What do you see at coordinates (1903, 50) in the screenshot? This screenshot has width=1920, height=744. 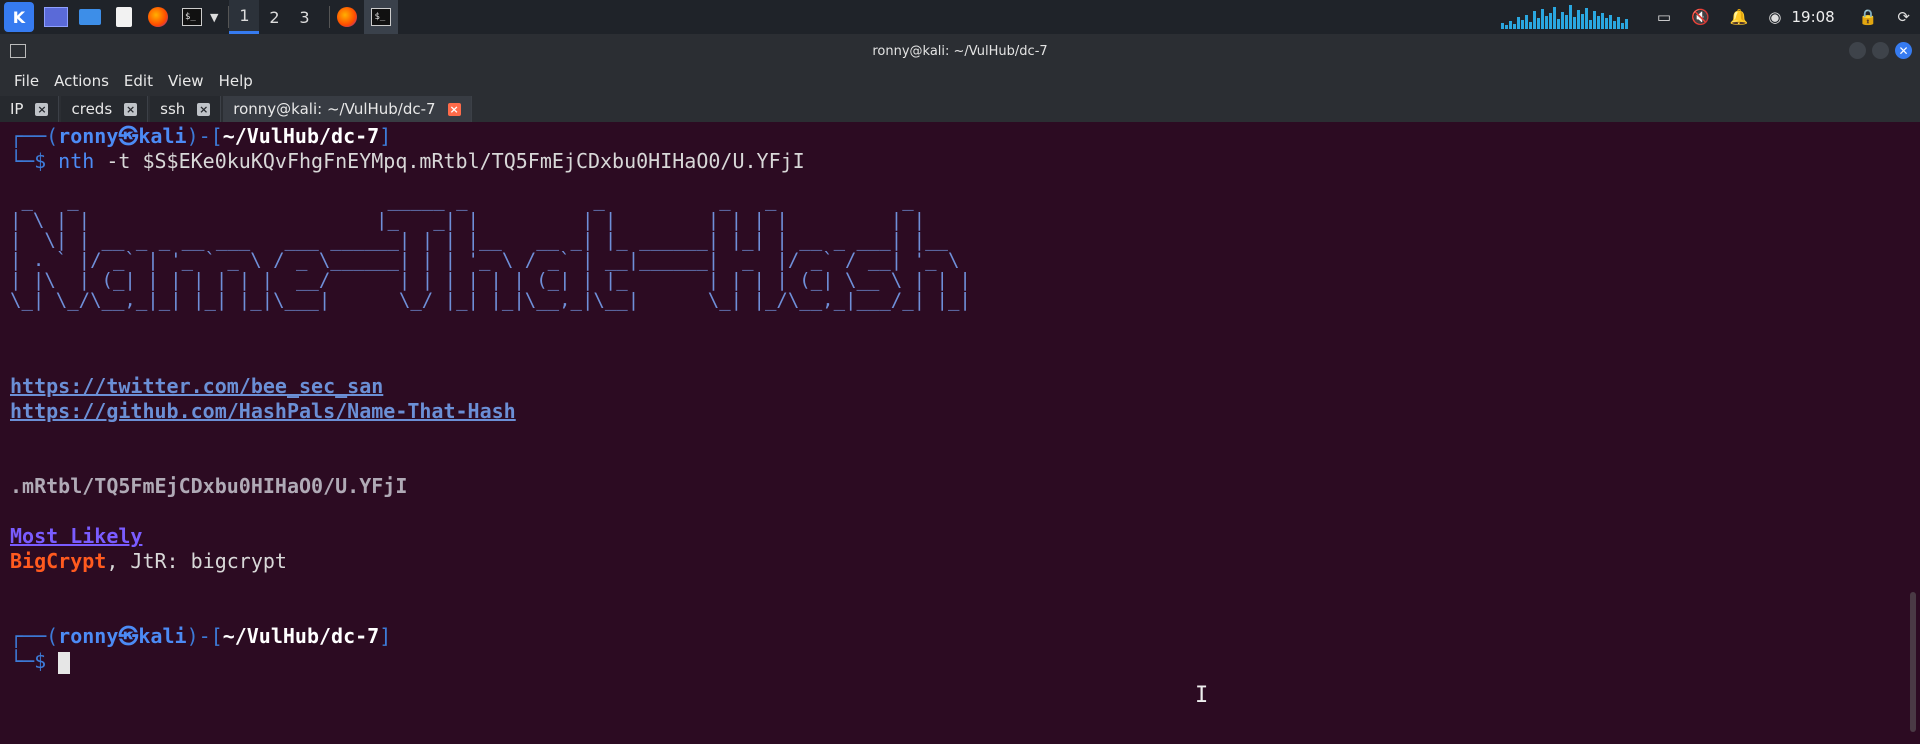 I see `close-button: ✕` at bounding box center [1903, 50].